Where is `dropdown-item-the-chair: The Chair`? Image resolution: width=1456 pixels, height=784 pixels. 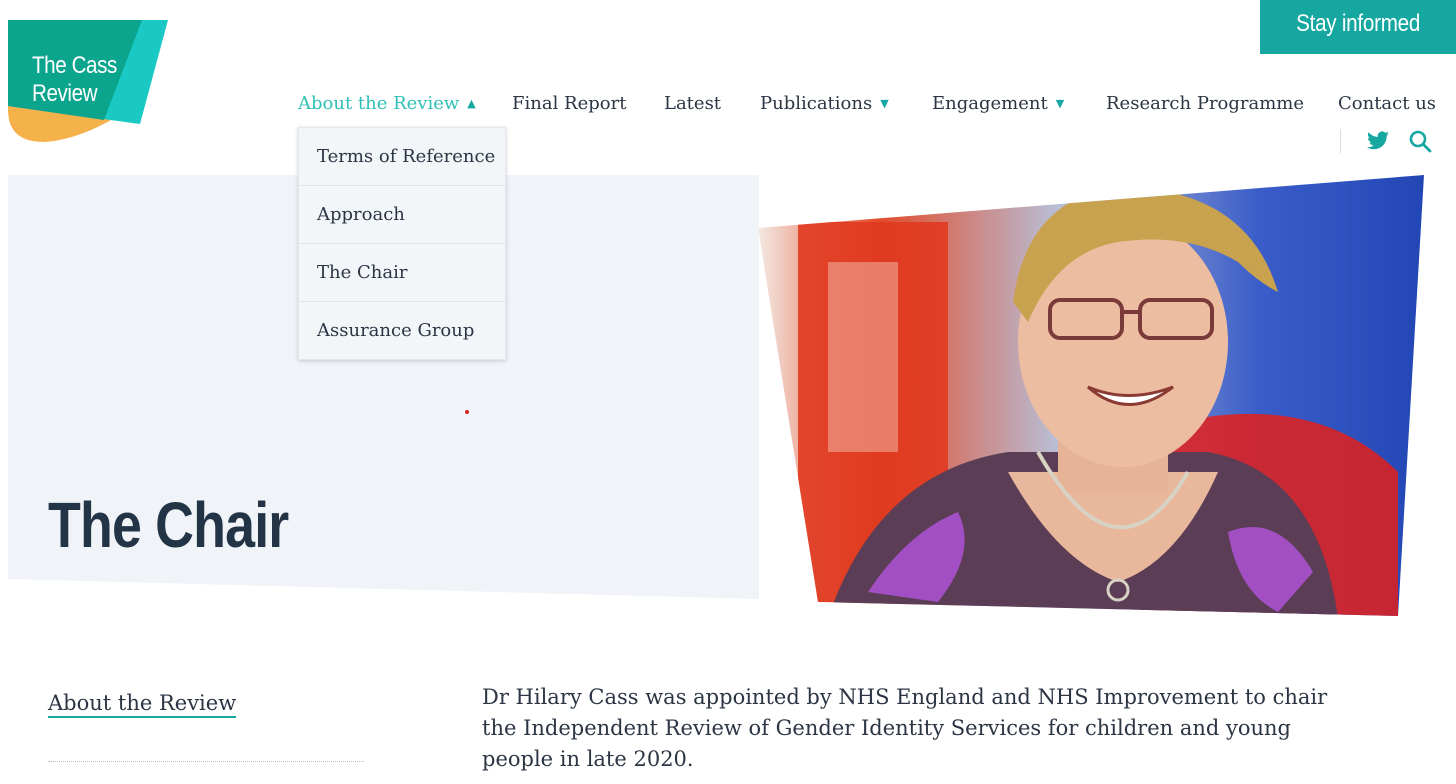 dropdown-item-the-chair: The Chair is located at coordinates (402, 273).